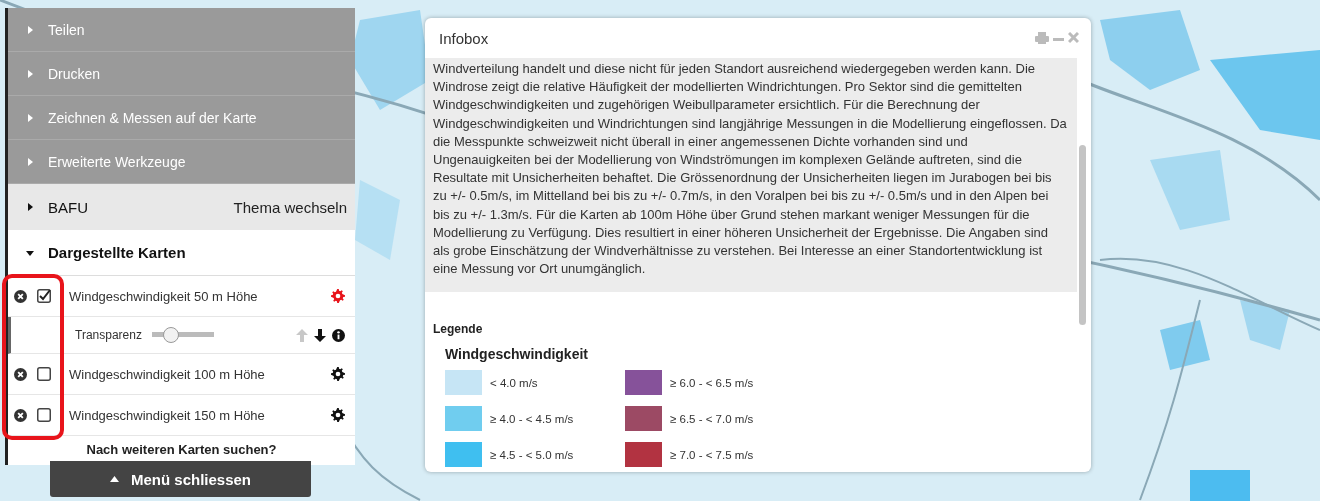  What do you see at coordinates (67, 29) in the screenshot?
I see `menu-label: Teilen` at bounding box center [67, 29].